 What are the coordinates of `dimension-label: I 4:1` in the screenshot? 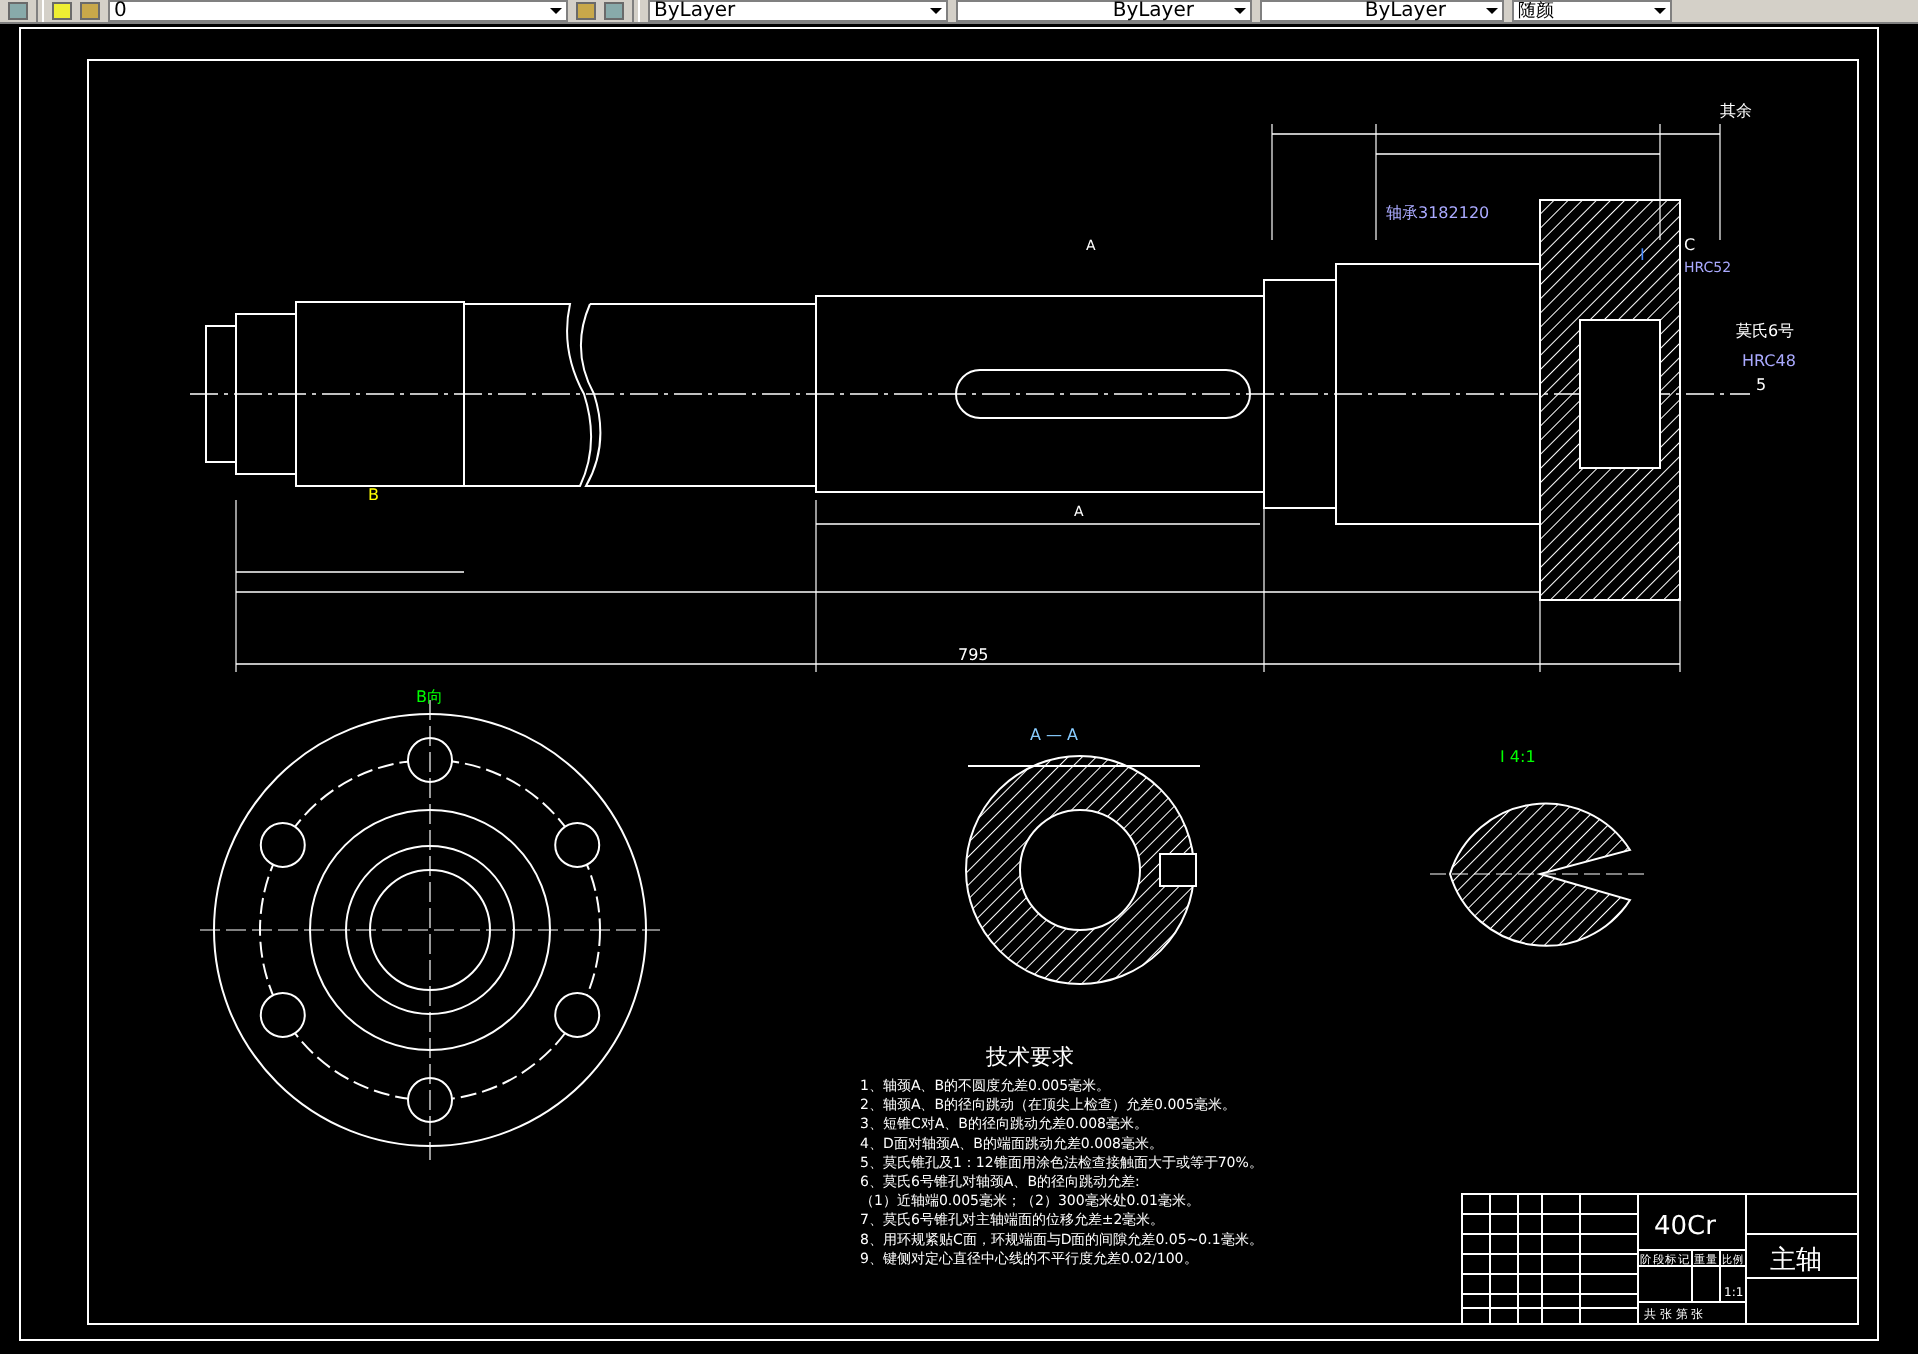 It's located at (1518, 757).